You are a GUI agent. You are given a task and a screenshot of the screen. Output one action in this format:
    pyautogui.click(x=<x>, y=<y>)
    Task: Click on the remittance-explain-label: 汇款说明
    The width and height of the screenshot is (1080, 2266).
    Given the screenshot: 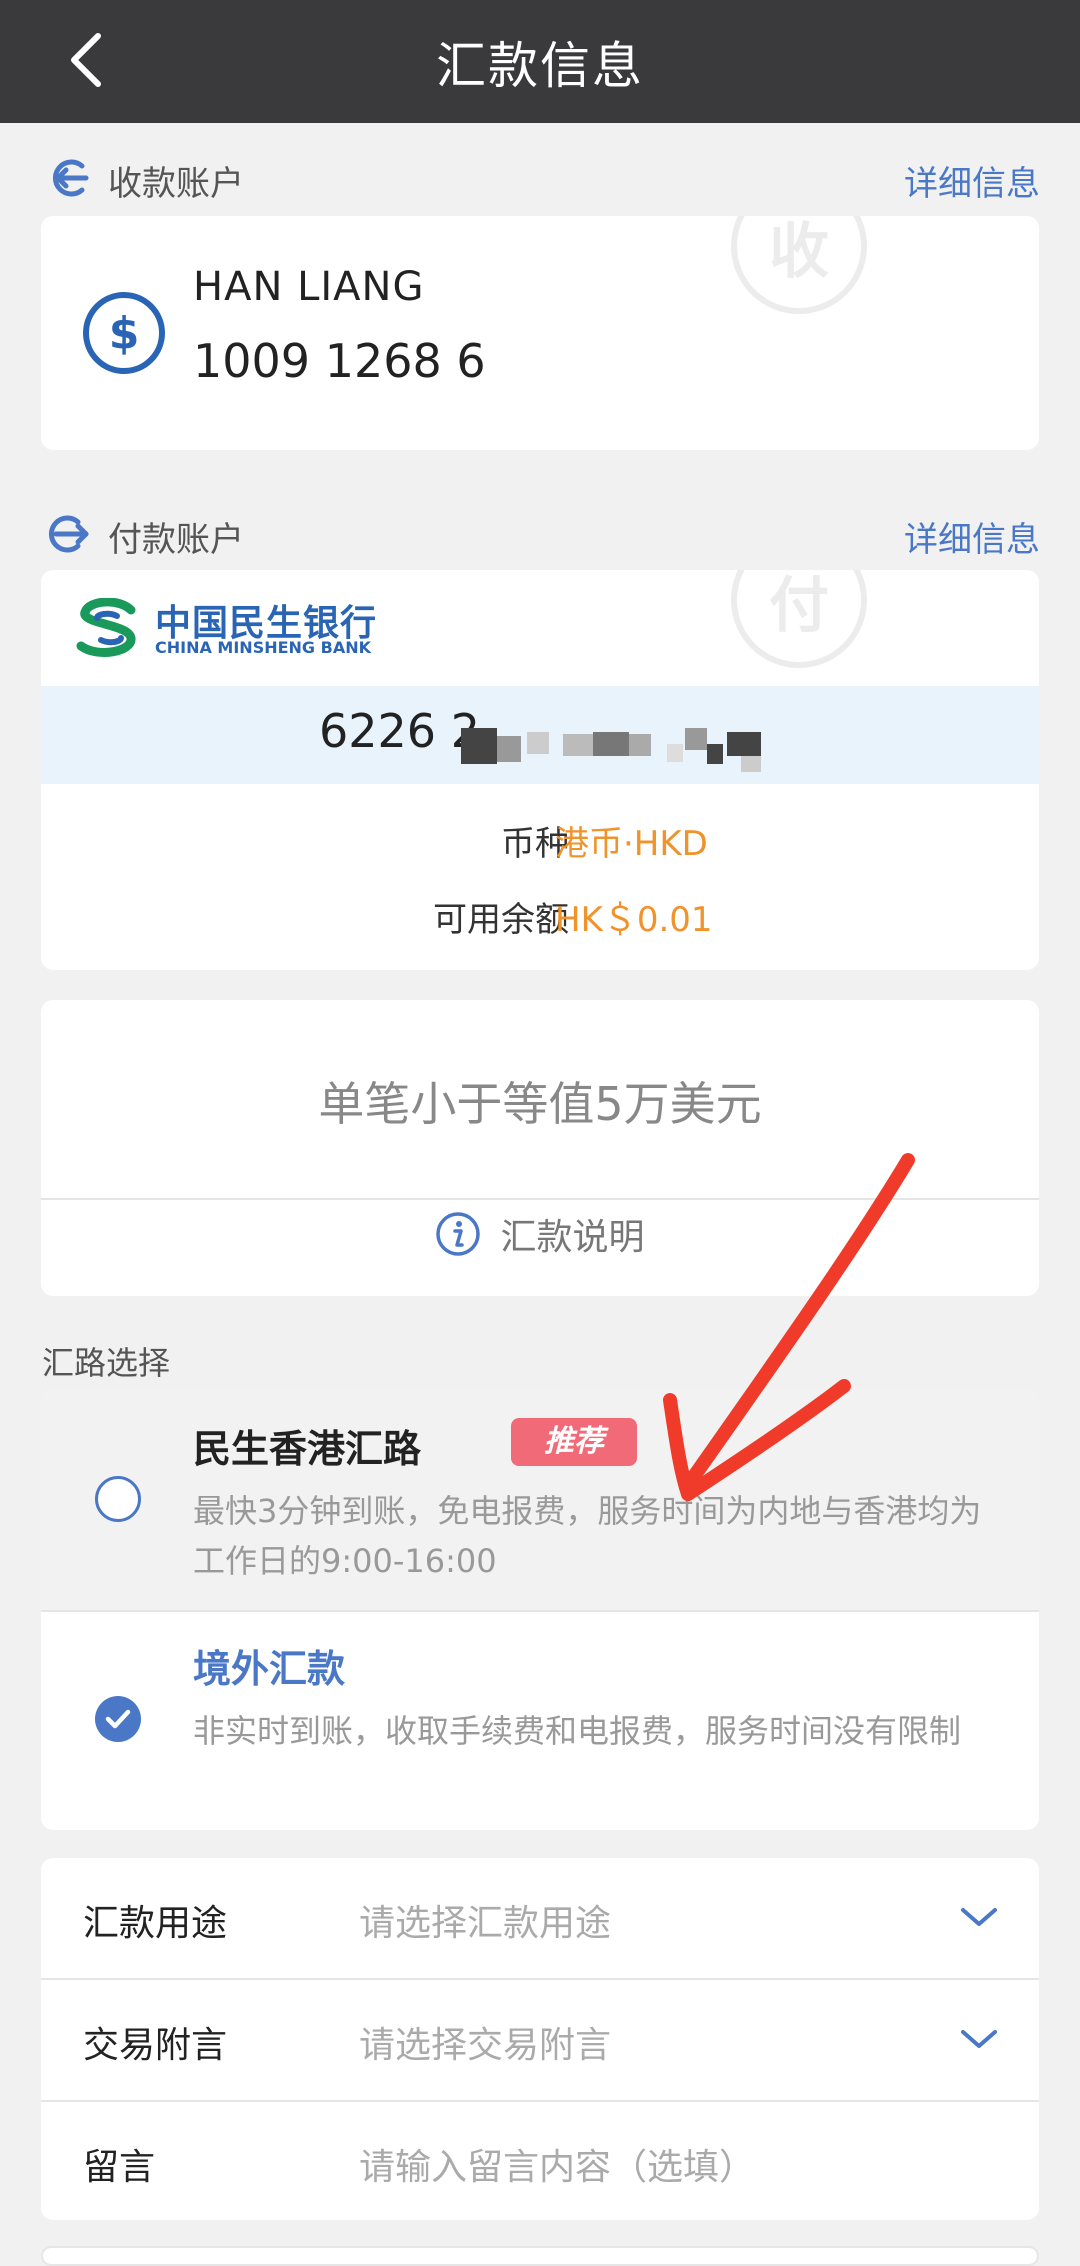 What is the action you would take?
    pyautogui.click(x=572, y=1237)
    